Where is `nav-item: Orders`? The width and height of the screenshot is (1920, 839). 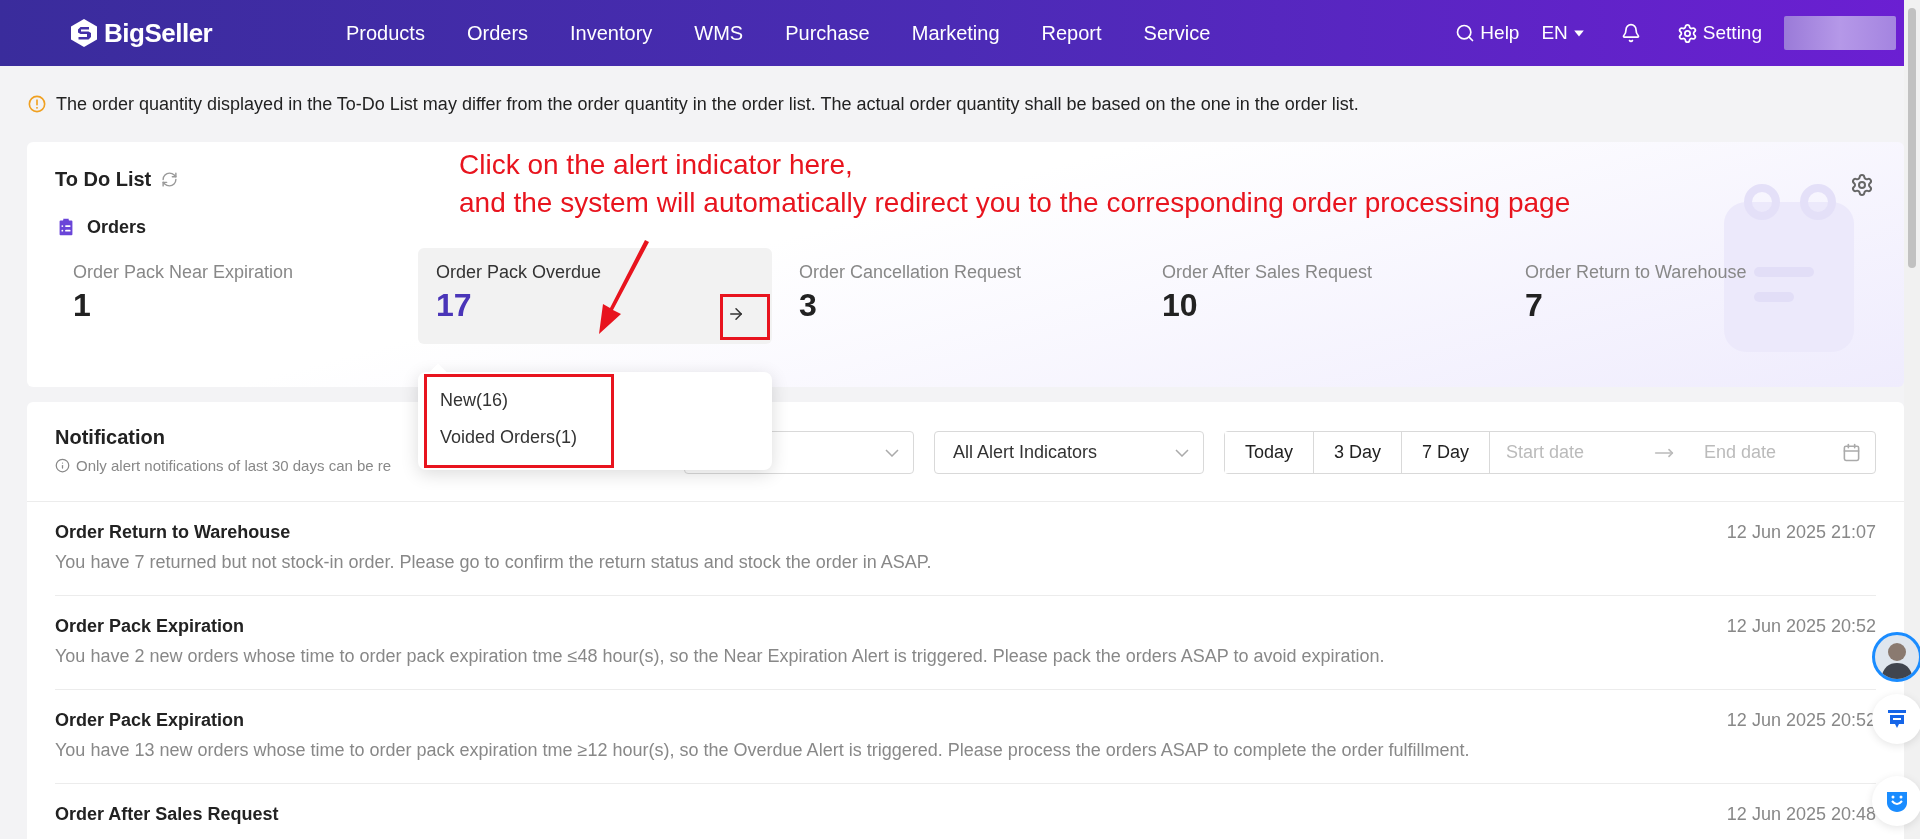 nav-item: Orders is located at coordinates (497, 33).